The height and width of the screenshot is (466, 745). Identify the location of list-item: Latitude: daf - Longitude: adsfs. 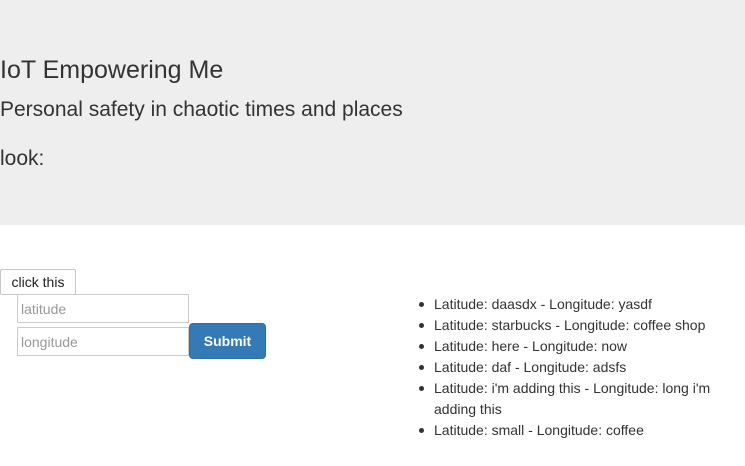
(576, 367).